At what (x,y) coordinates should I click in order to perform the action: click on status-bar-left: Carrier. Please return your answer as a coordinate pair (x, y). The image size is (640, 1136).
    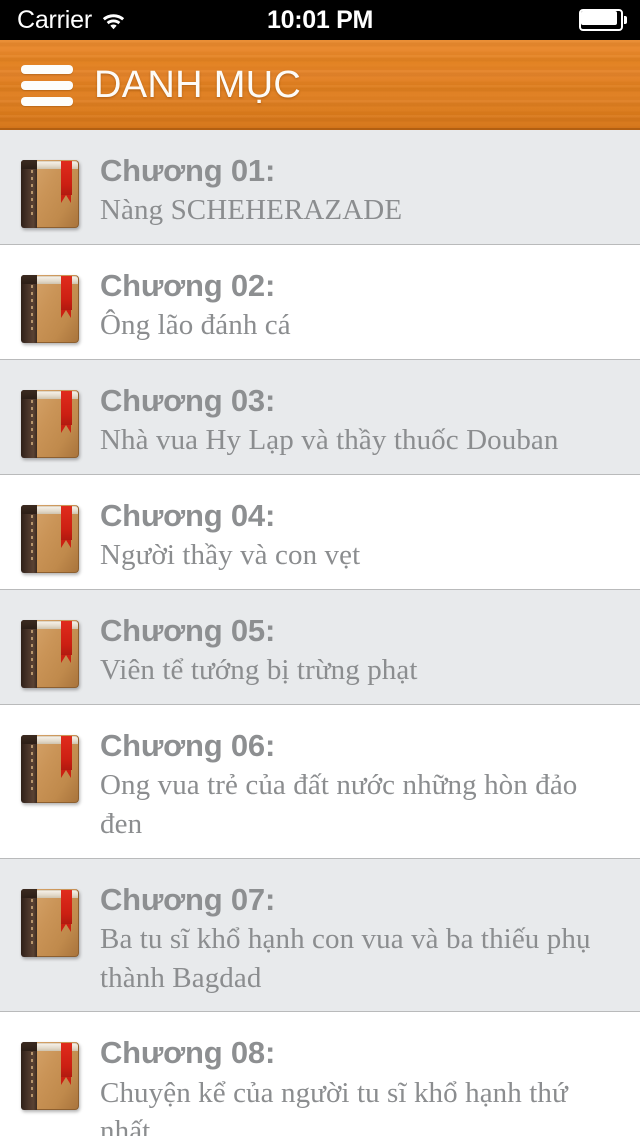
    Looking at the image, I should click on (63, 19).